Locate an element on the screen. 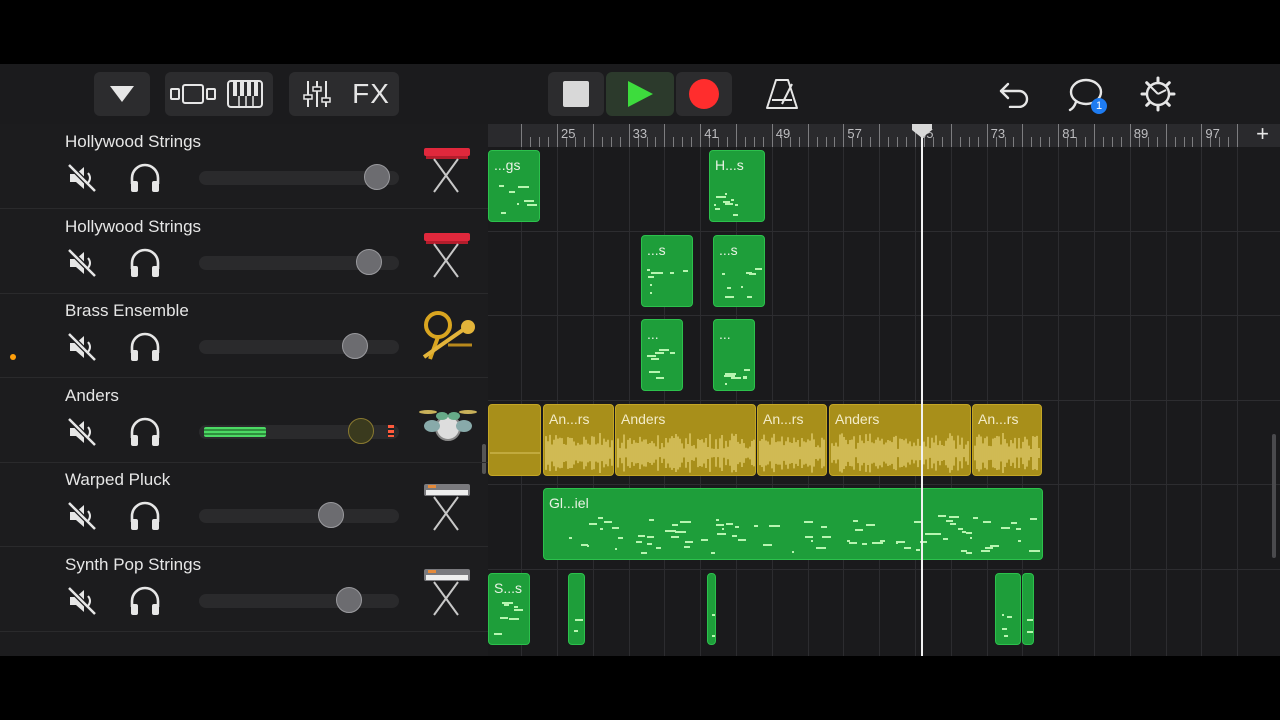  metronome-button is located at coordinates (782, 96).